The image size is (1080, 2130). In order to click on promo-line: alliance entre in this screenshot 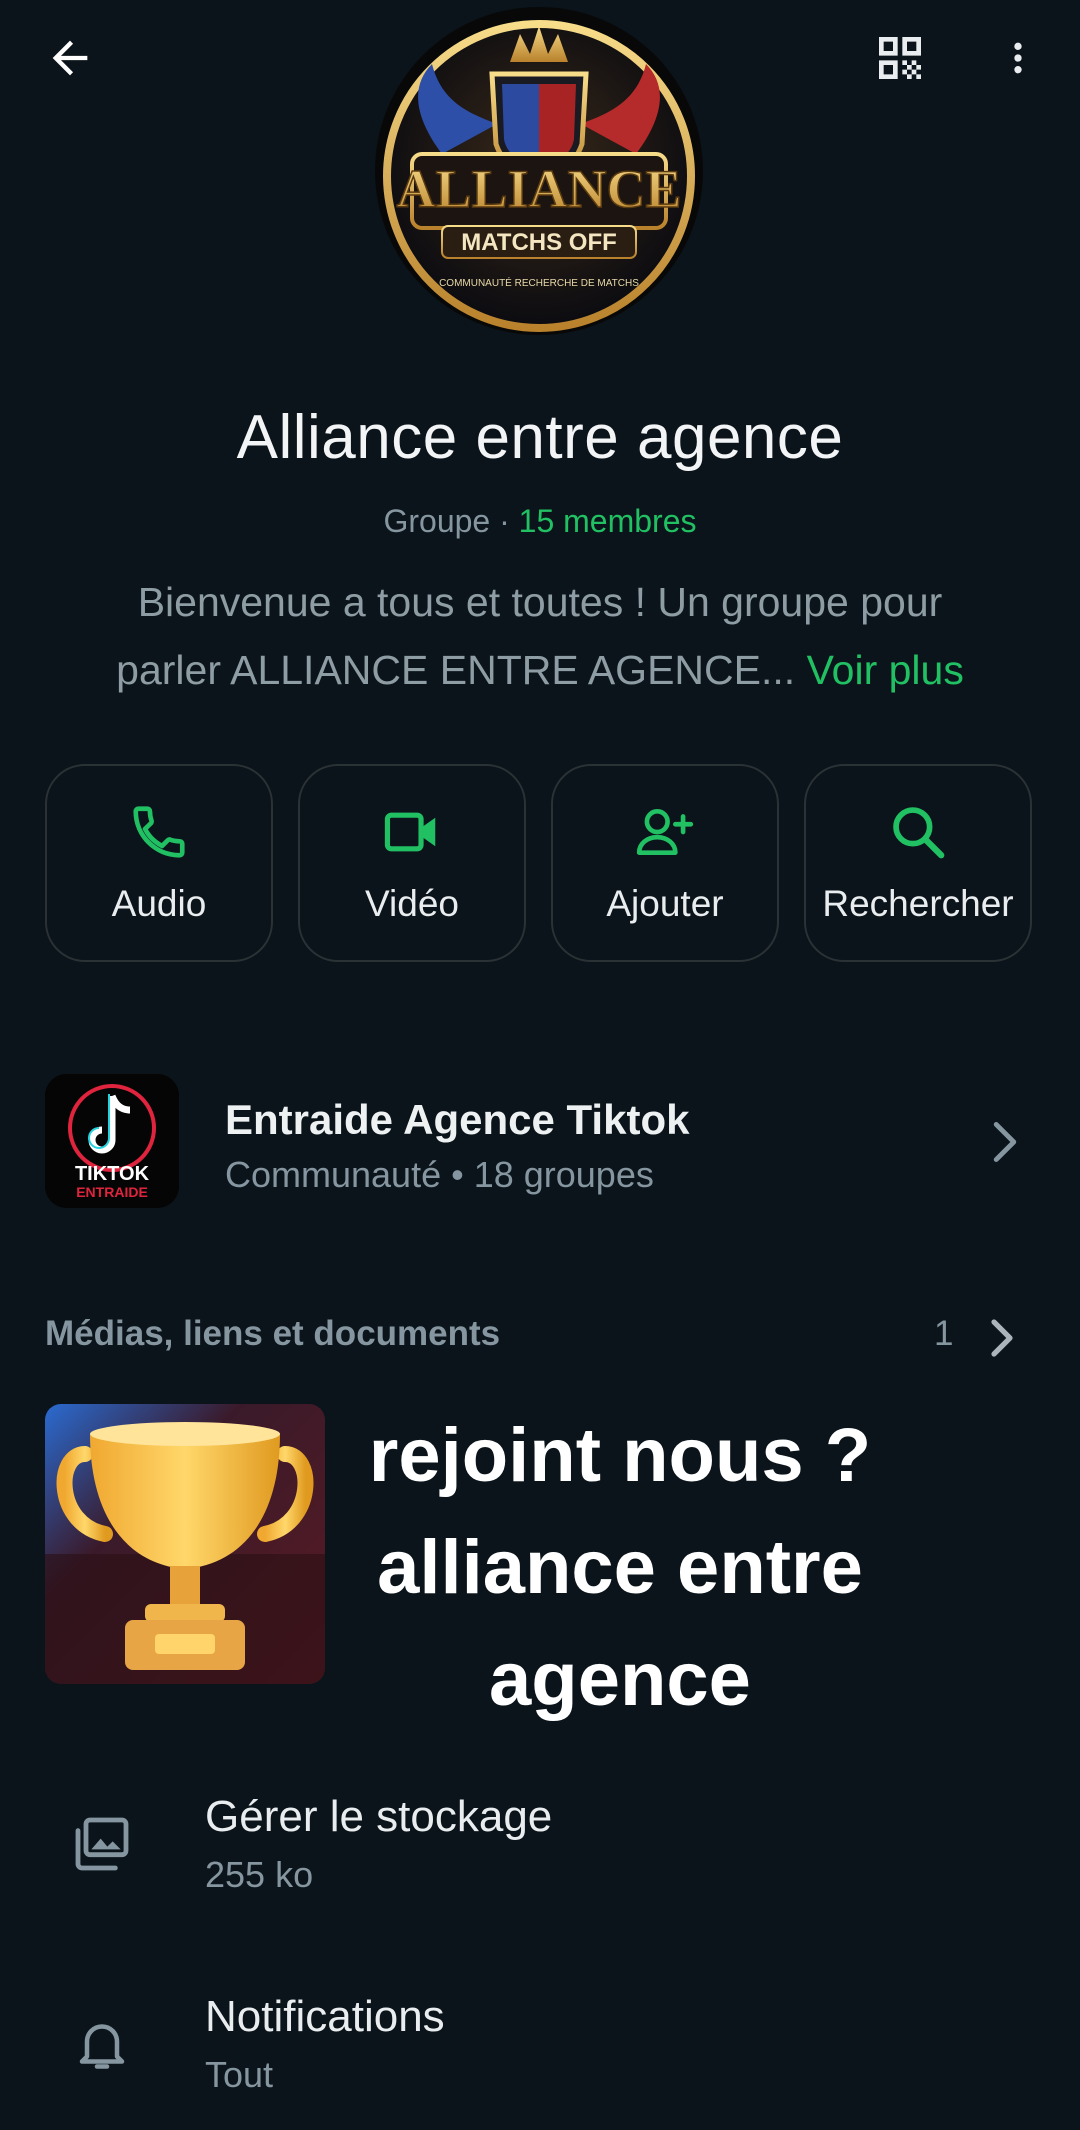, I will do `click(620, 1567)`.